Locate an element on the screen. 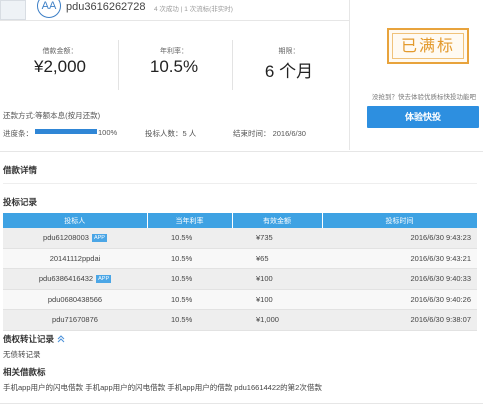  table-header-row: 投标人 当年利率 有效金额 投标时间 is located at coordinates (240, 220).